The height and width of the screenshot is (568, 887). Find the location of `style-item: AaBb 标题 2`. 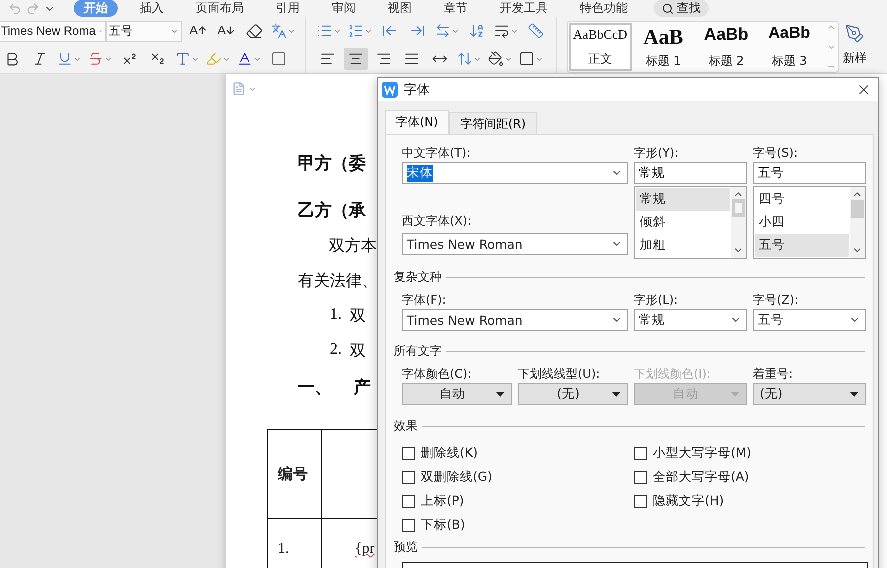

style-item: AaBb 标题 2 is located at coordinates (726, 47).